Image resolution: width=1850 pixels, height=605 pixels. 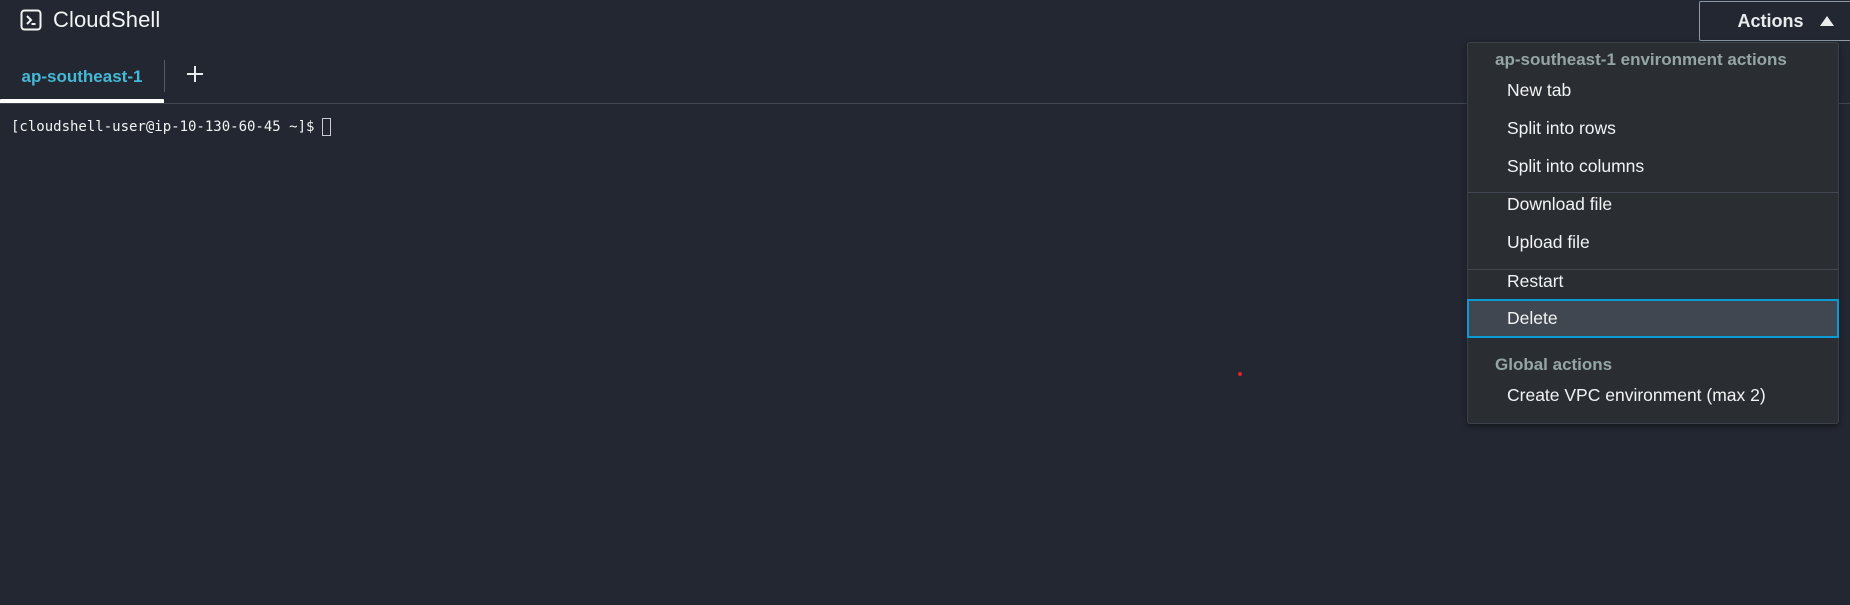 I want to click on caret-up-icon, so click(x=1826, y=21).